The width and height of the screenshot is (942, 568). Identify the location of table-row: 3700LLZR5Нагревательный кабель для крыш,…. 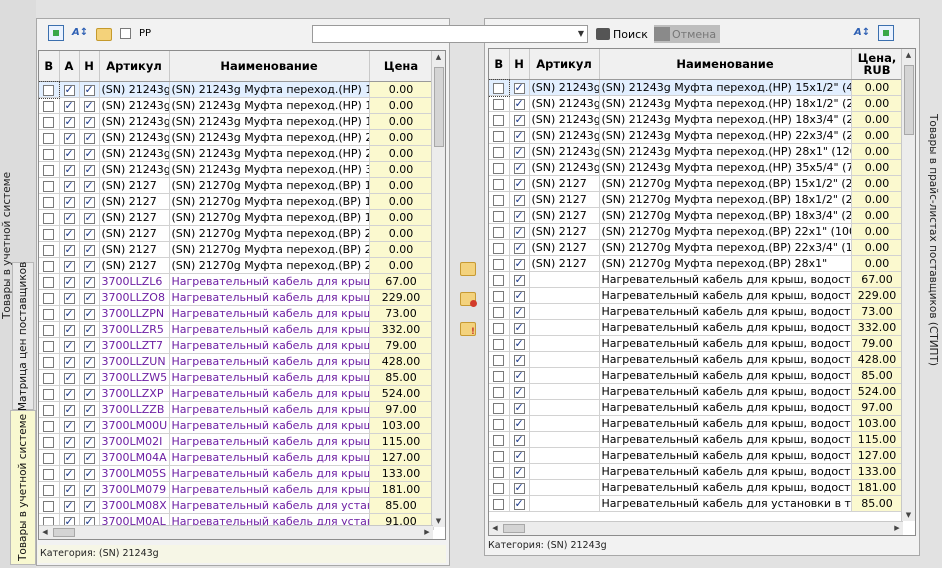
(236, 329).